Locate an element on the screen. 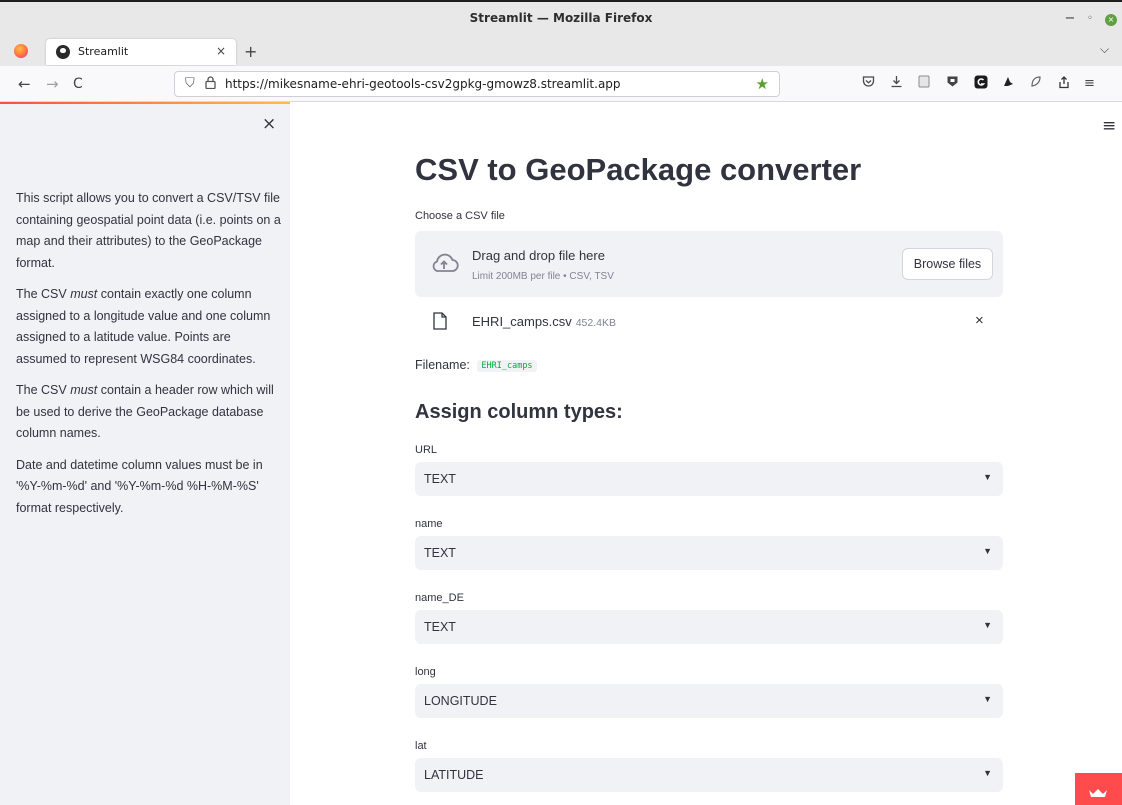 The height and width of the screenshot is (805, 1122). firefox-view-icon is located at coordinates (21, 51).